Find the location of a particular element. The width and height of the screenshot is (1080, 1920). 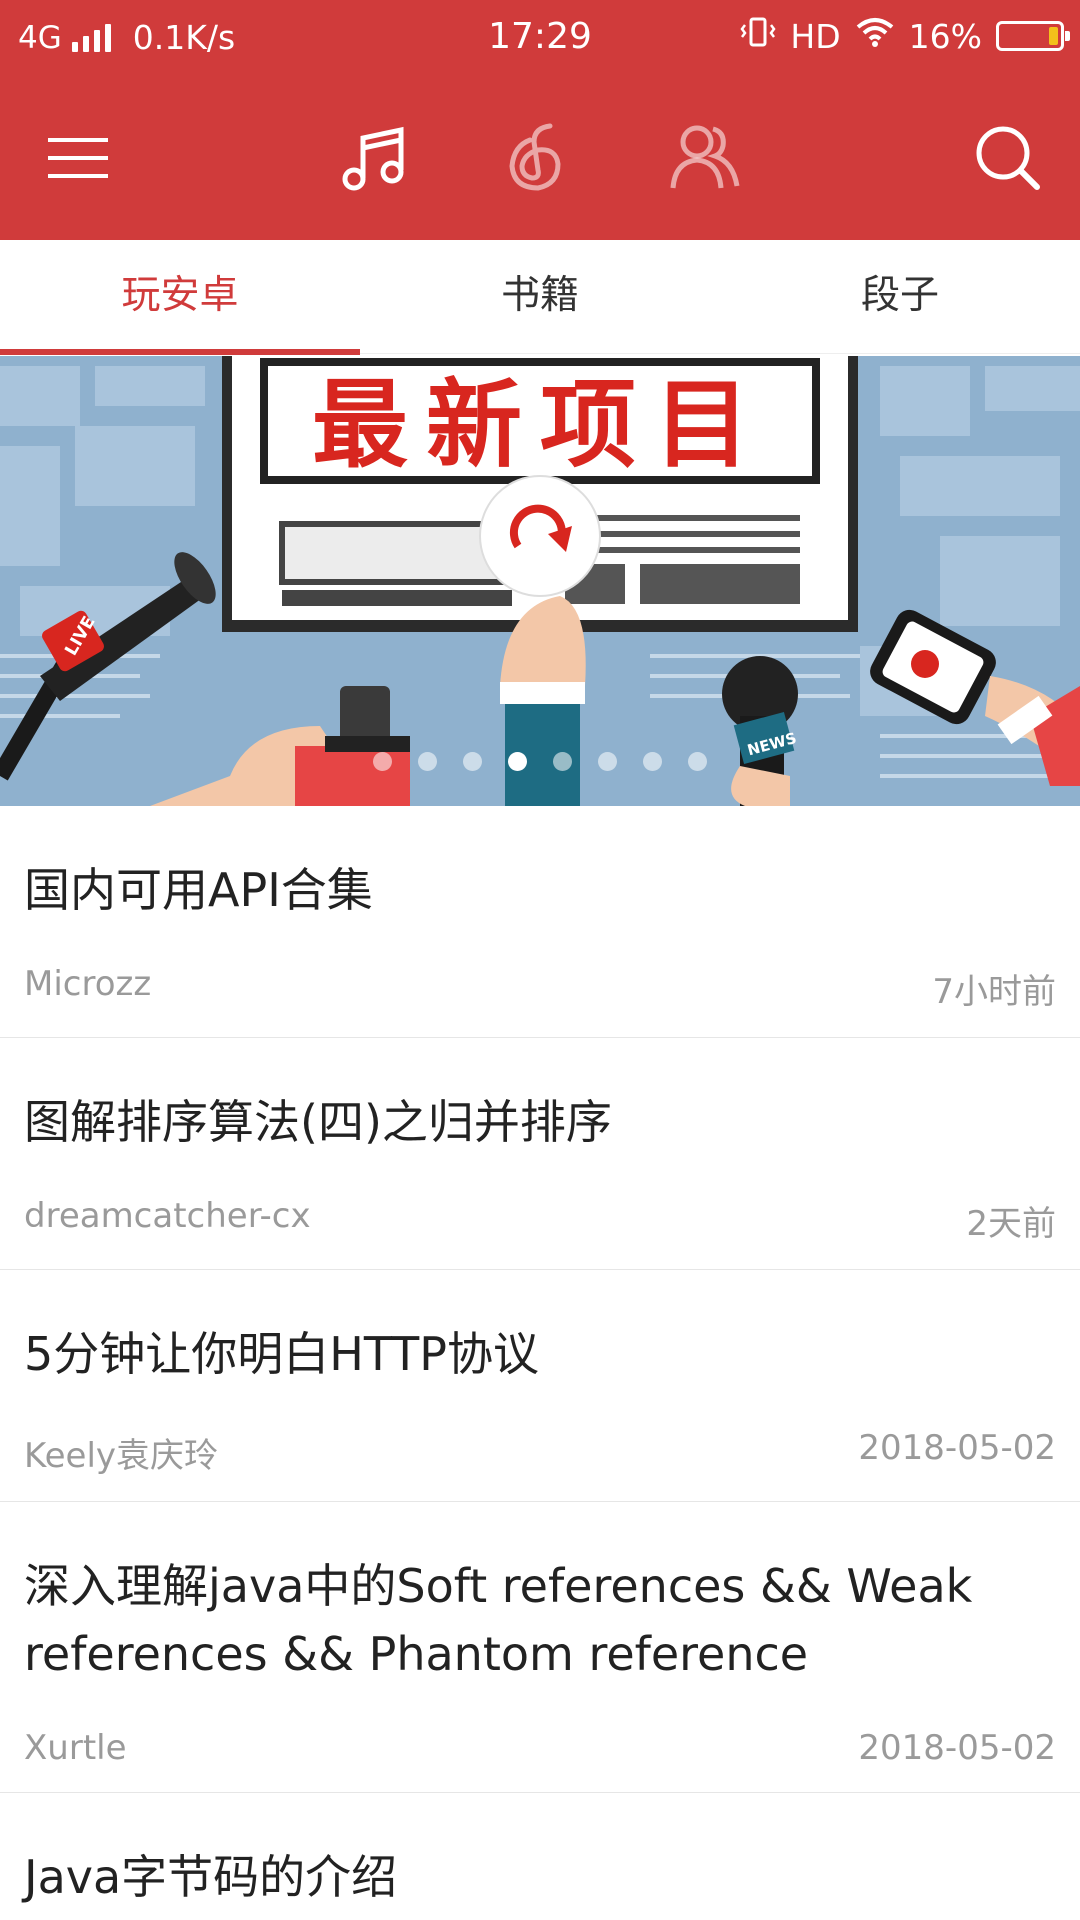

tab-jokes: 段子 is located at coordinates (900, 296).